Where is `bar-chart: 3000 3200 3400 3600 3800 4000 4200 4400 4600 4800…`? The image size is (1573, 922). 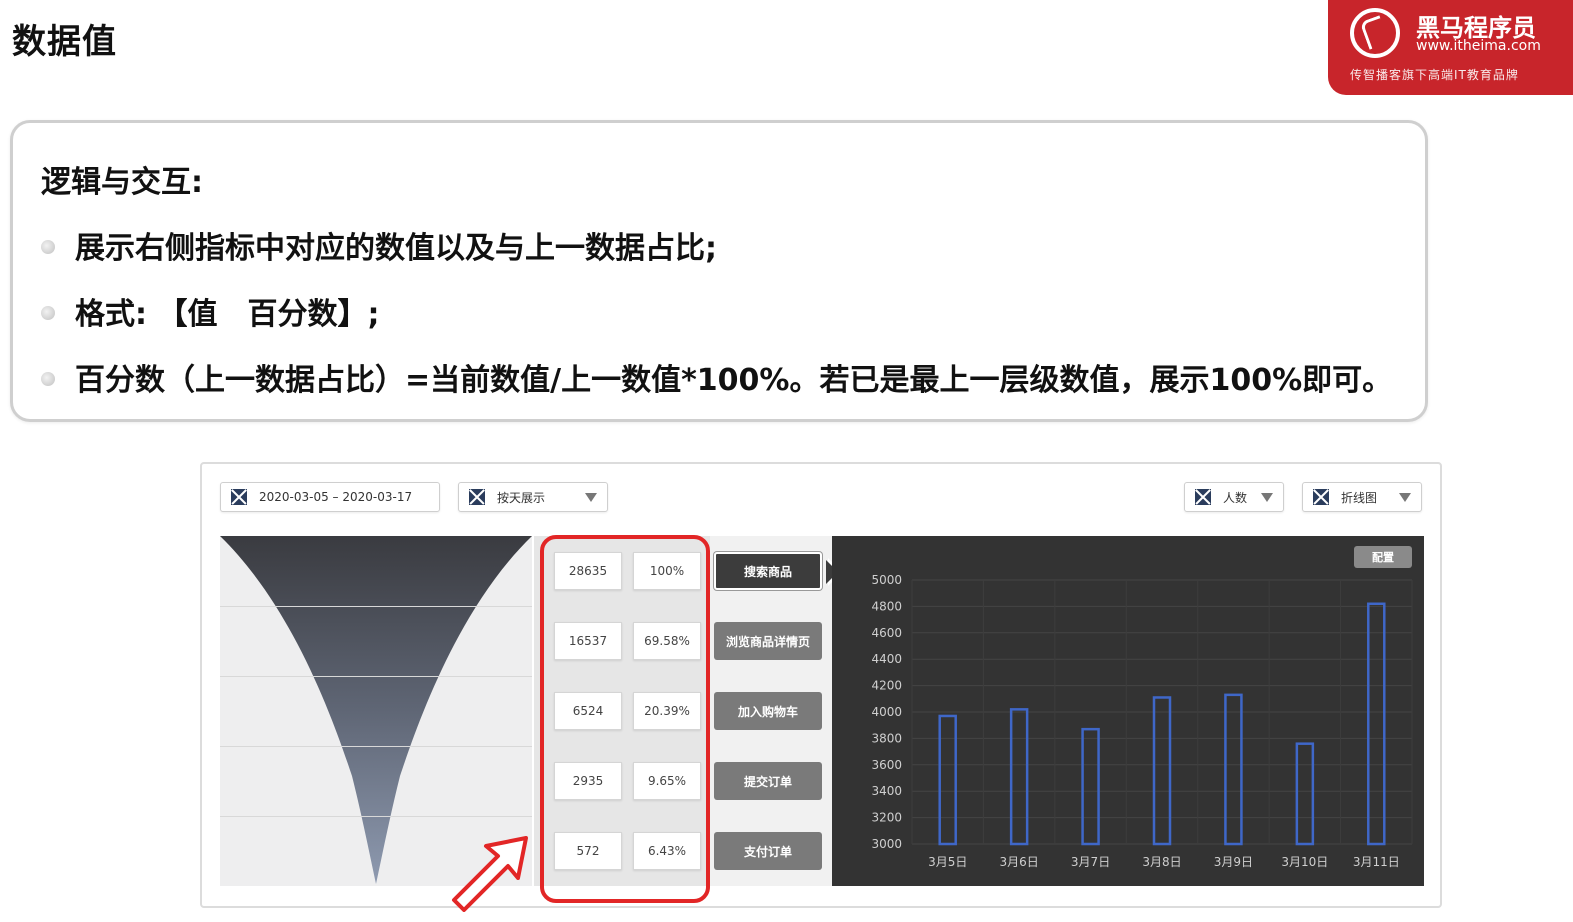
bar-chart: 3000 3200 3400 3600 3800 4000 4200 4400 4600 4800… is located at coordinates (1142, 721).